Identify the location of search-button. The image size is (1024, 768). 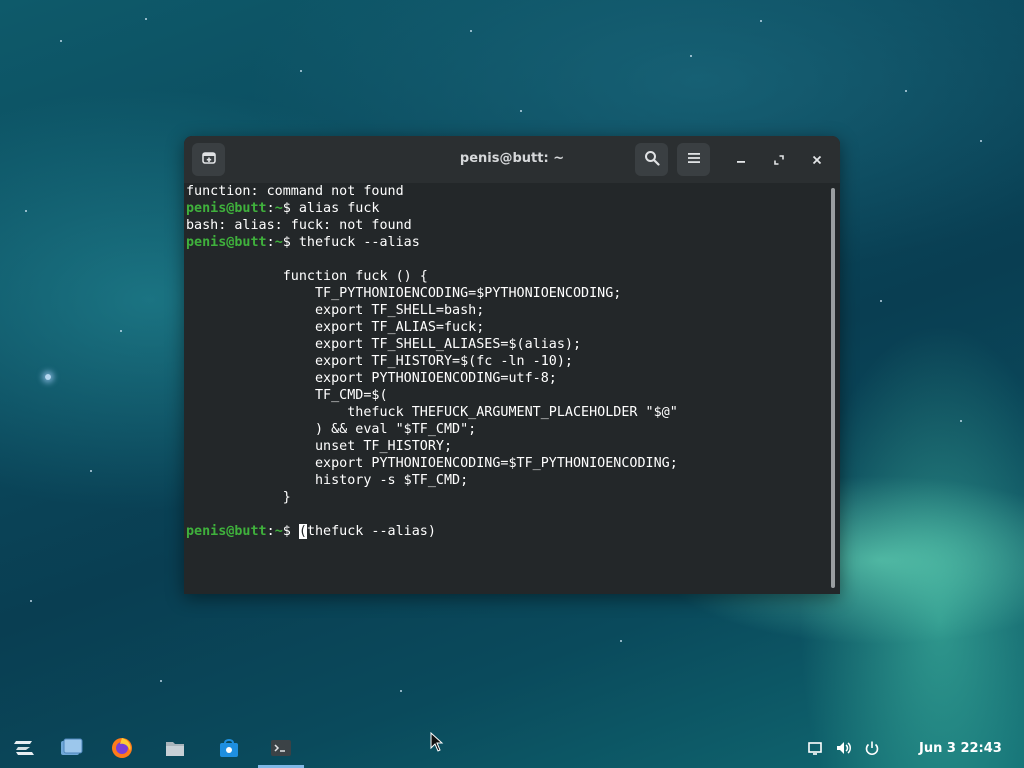
(651, 159).